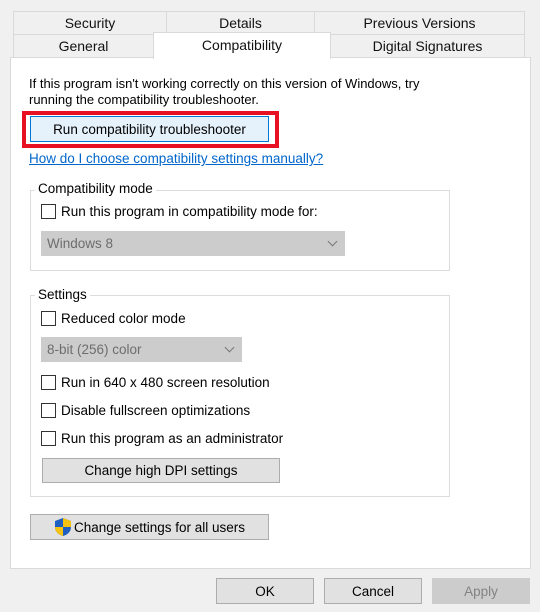  Describe the element at coordinates (419, 23) in the screenshot. I see `tab-previous-versions: Previous Versions` at that location.